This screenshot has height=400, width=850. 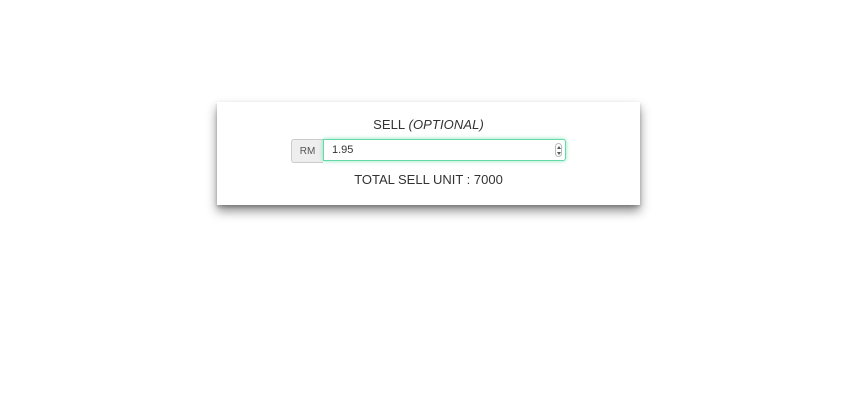 I want to click on sell-price-field-wrapper, so click(x=444, y=150).